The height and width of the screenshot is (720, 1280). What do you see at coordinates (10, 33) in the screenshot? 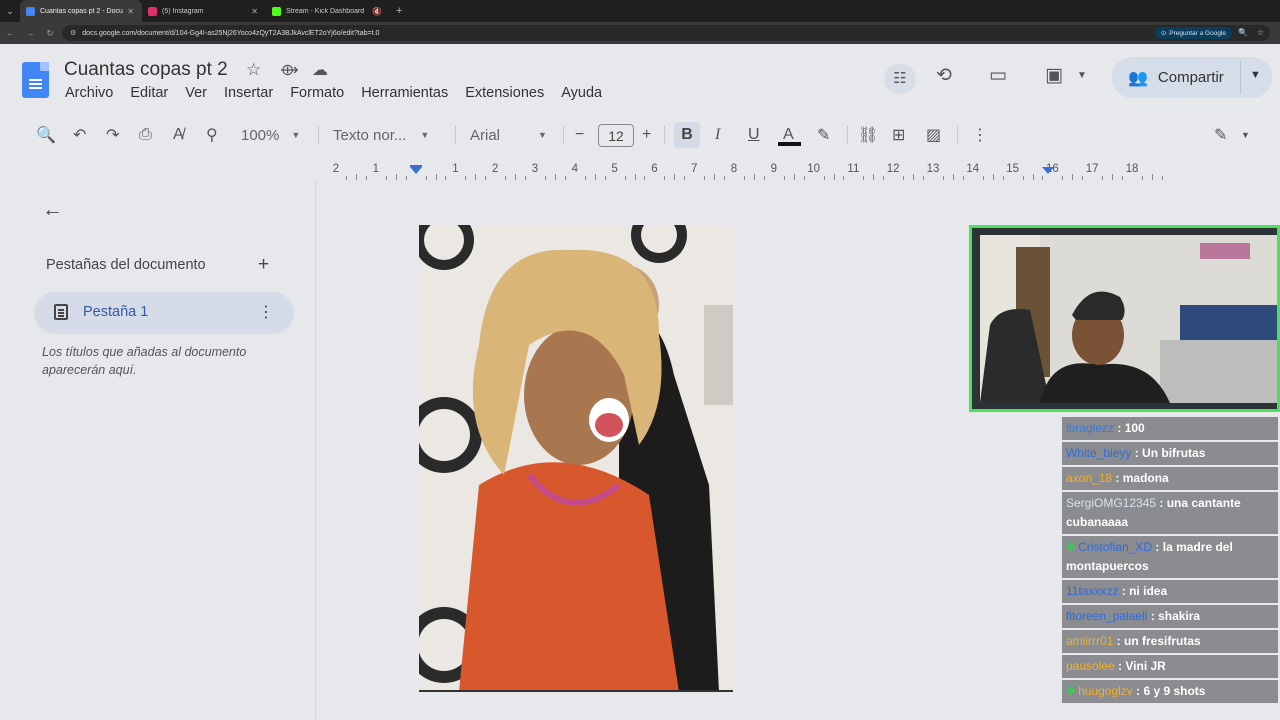
I see `back-icon: ←` at bounding box center [10, 33].